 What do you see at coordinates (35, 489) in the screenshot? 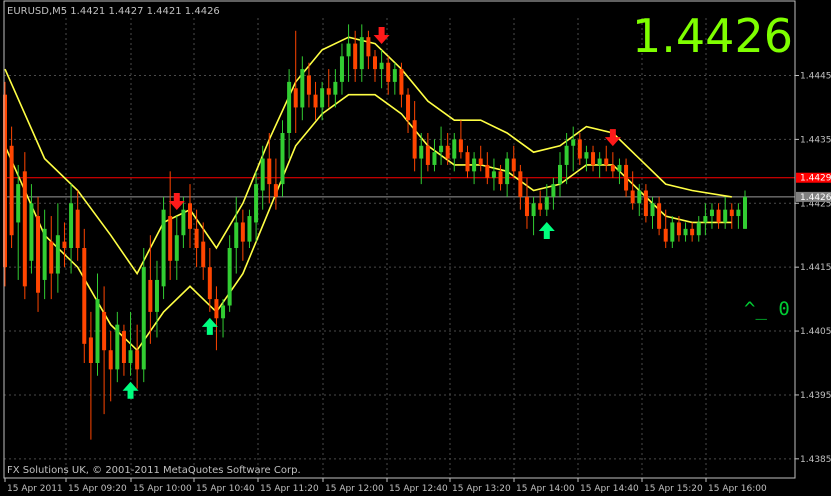
I see `x-tick-label: 15 Apr 2011` at bounding box center [35, 489].